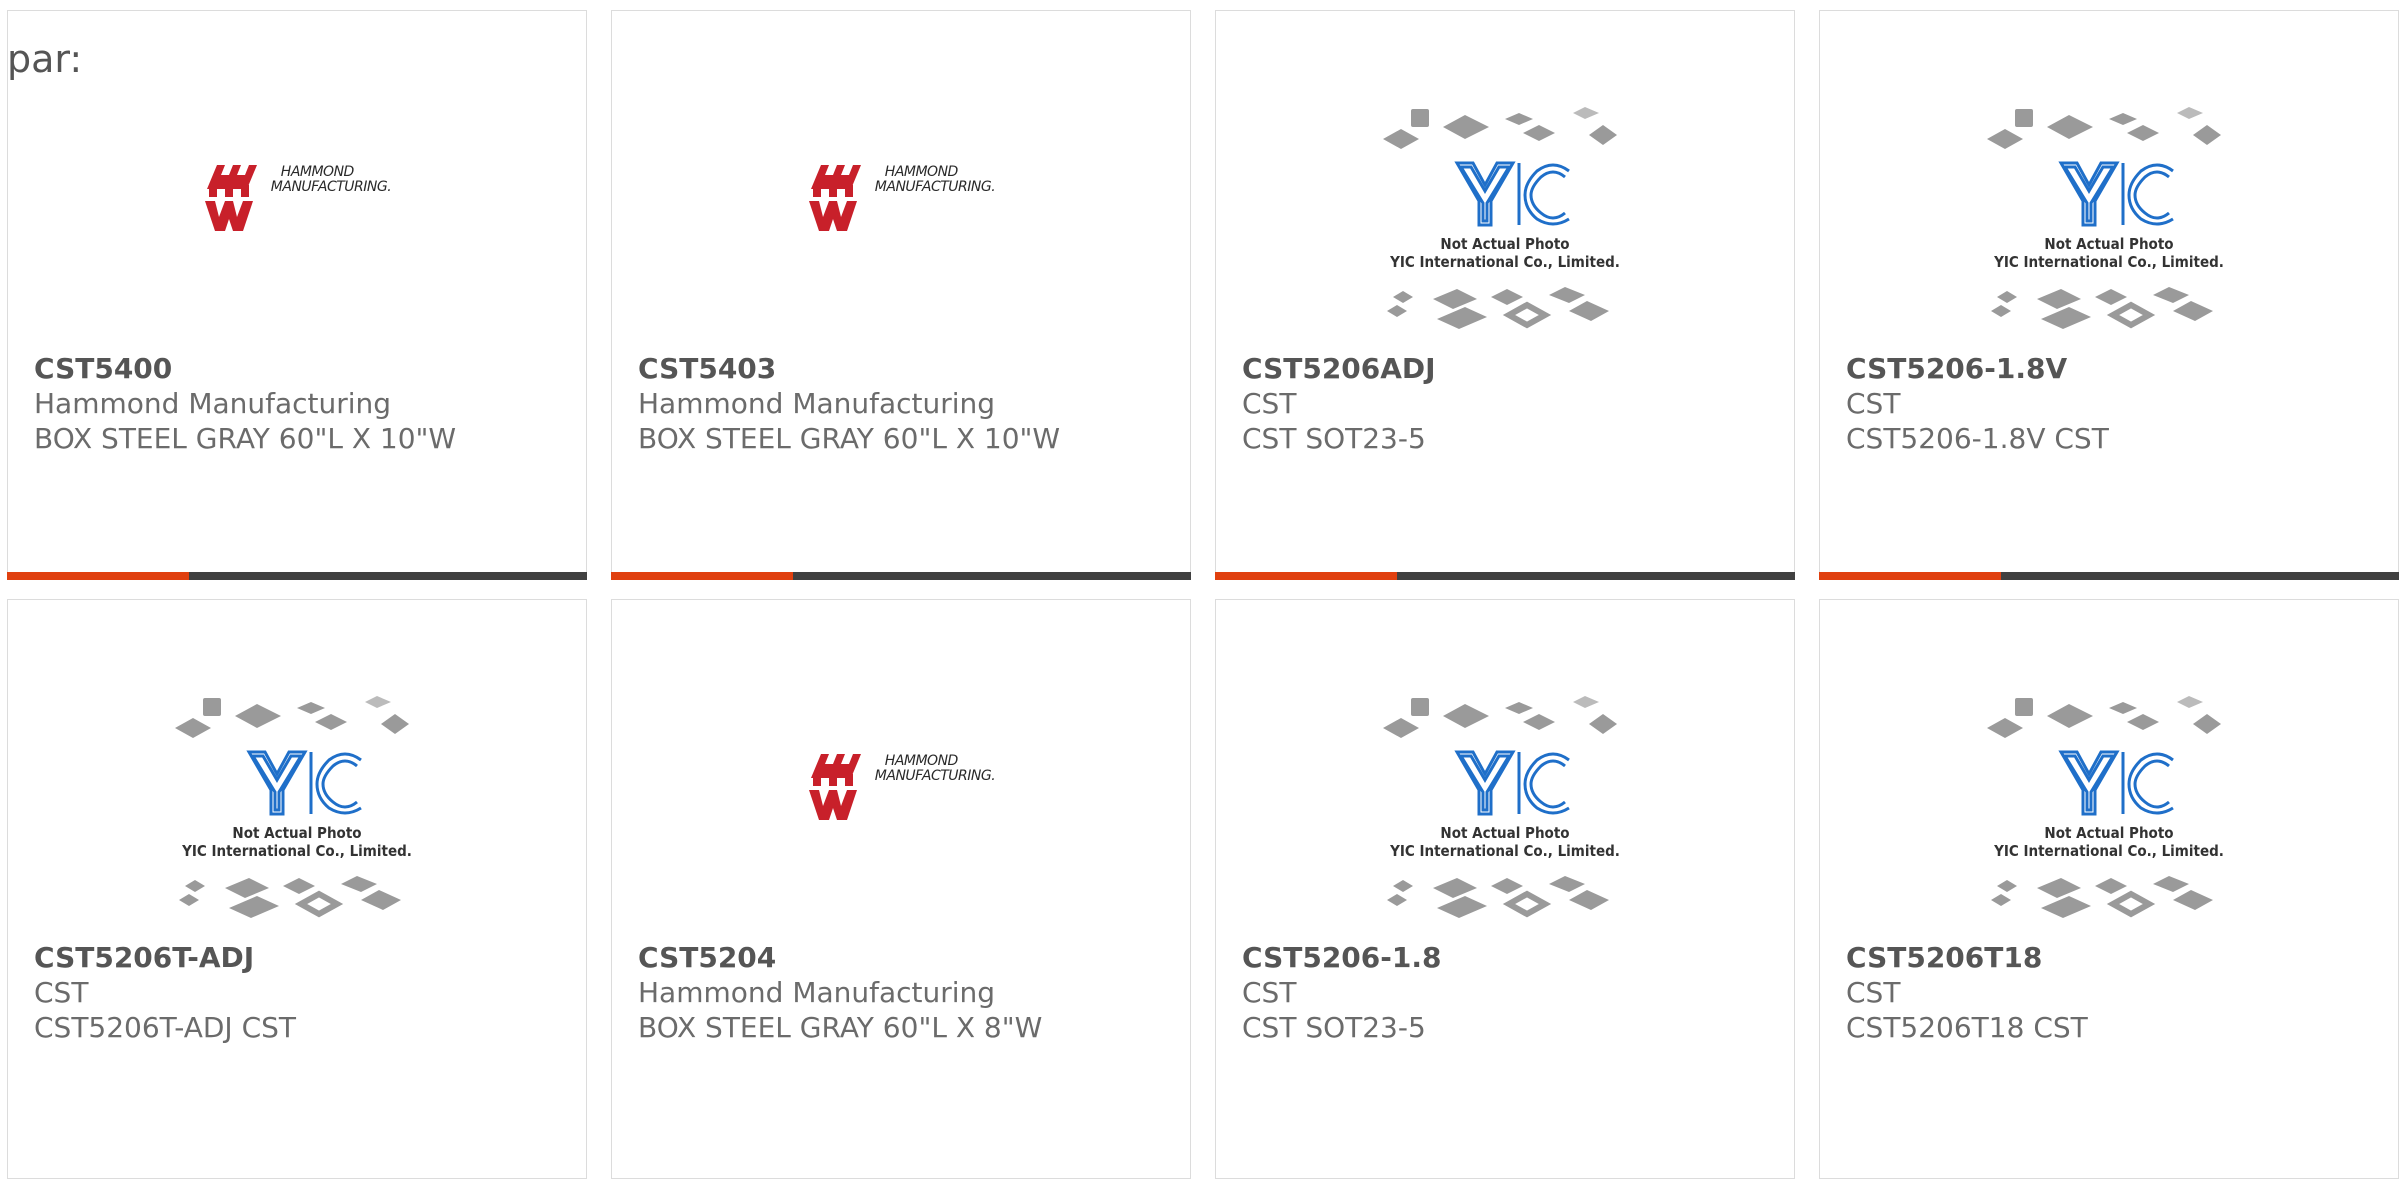 The width and height of the screenshot is (2407, 1179). Describe the element at coordinates (2117, 957) in the screenshot. I see `part-number: CST5206T18` at that location.